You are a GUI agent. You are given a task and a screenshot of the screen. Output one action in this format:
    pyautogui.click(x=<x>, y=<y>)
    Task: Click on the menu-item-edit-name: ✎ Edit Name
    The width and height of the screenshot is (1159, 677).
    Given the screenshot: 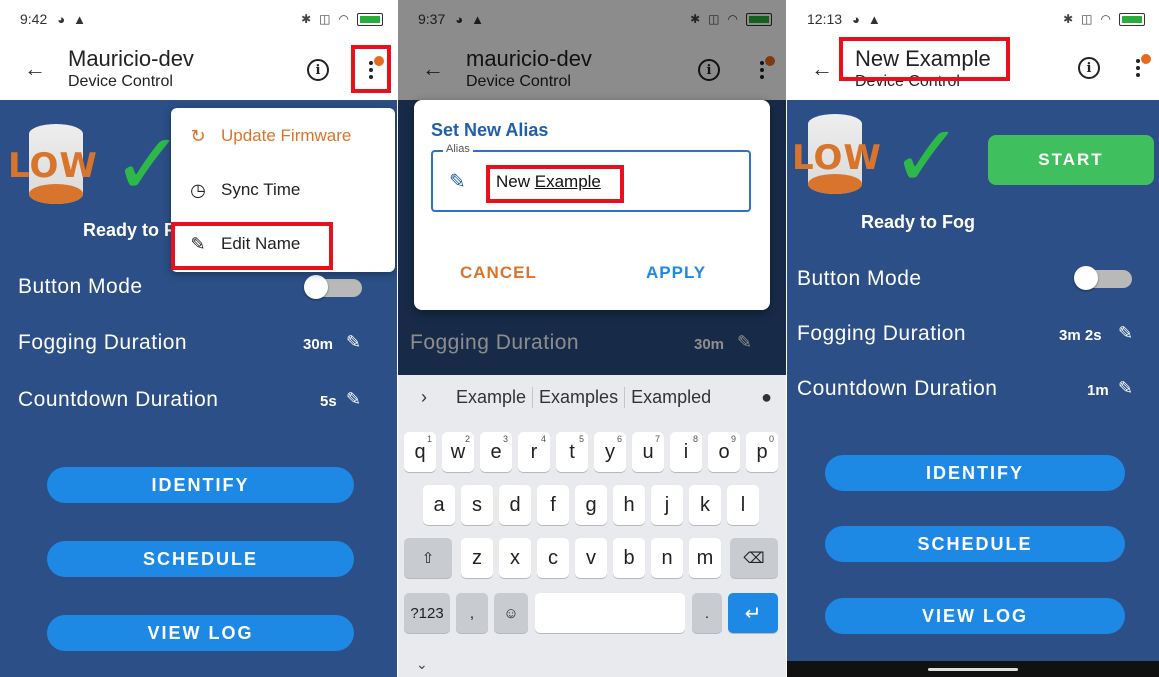 What is the action you would take?
    pyautogui.click(x=283, y=244)
    